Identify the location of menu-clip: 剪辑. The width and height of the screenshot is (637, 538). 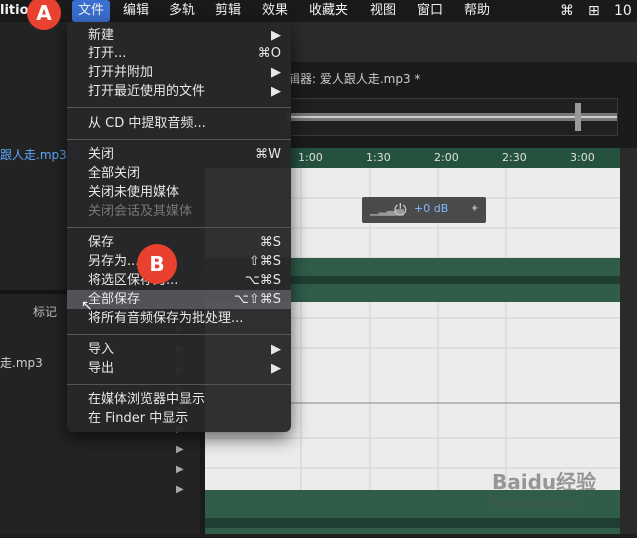
(228, 11).